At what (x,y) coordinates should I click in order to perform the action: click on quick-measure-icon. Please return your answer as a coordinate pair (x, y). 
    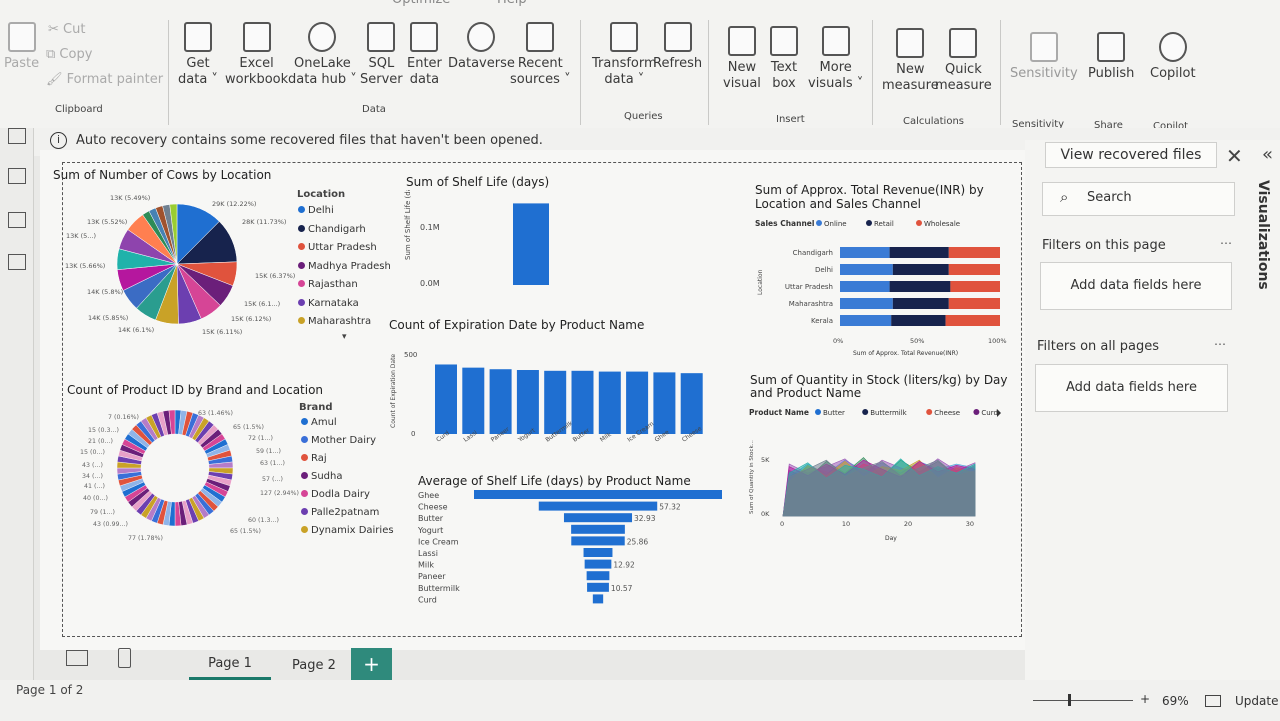
    Looking at the image, I should click on (963, 43).